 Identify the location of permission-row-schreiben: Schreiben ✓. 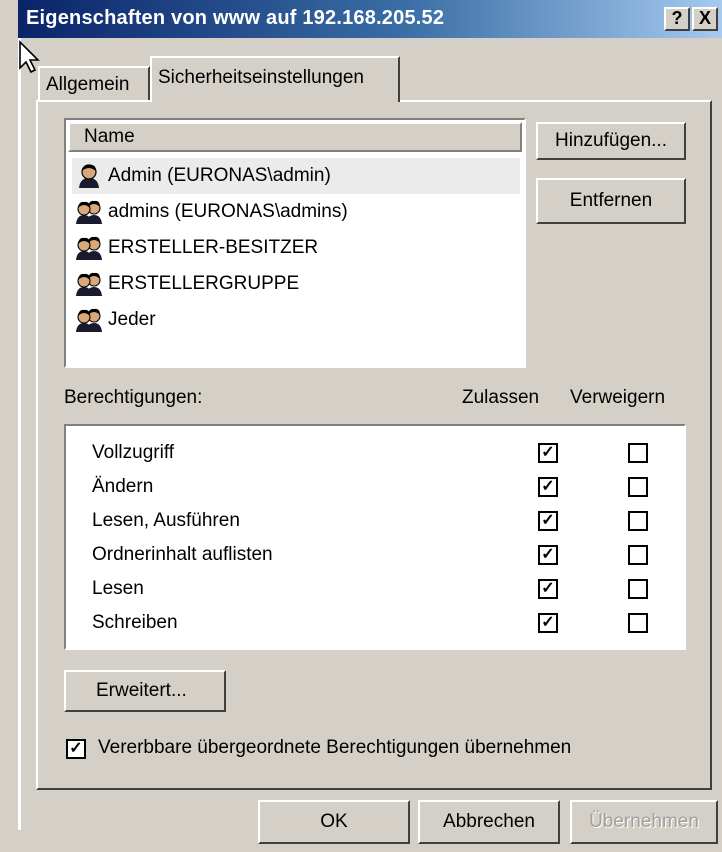
(387, 623).